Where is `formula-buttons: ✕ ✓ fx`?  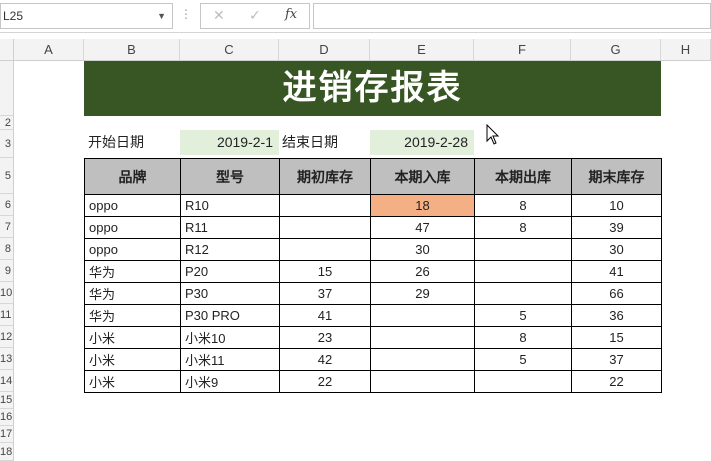 formula-buttons: ✕ ✓ fx is located at coordinates (255, 16).